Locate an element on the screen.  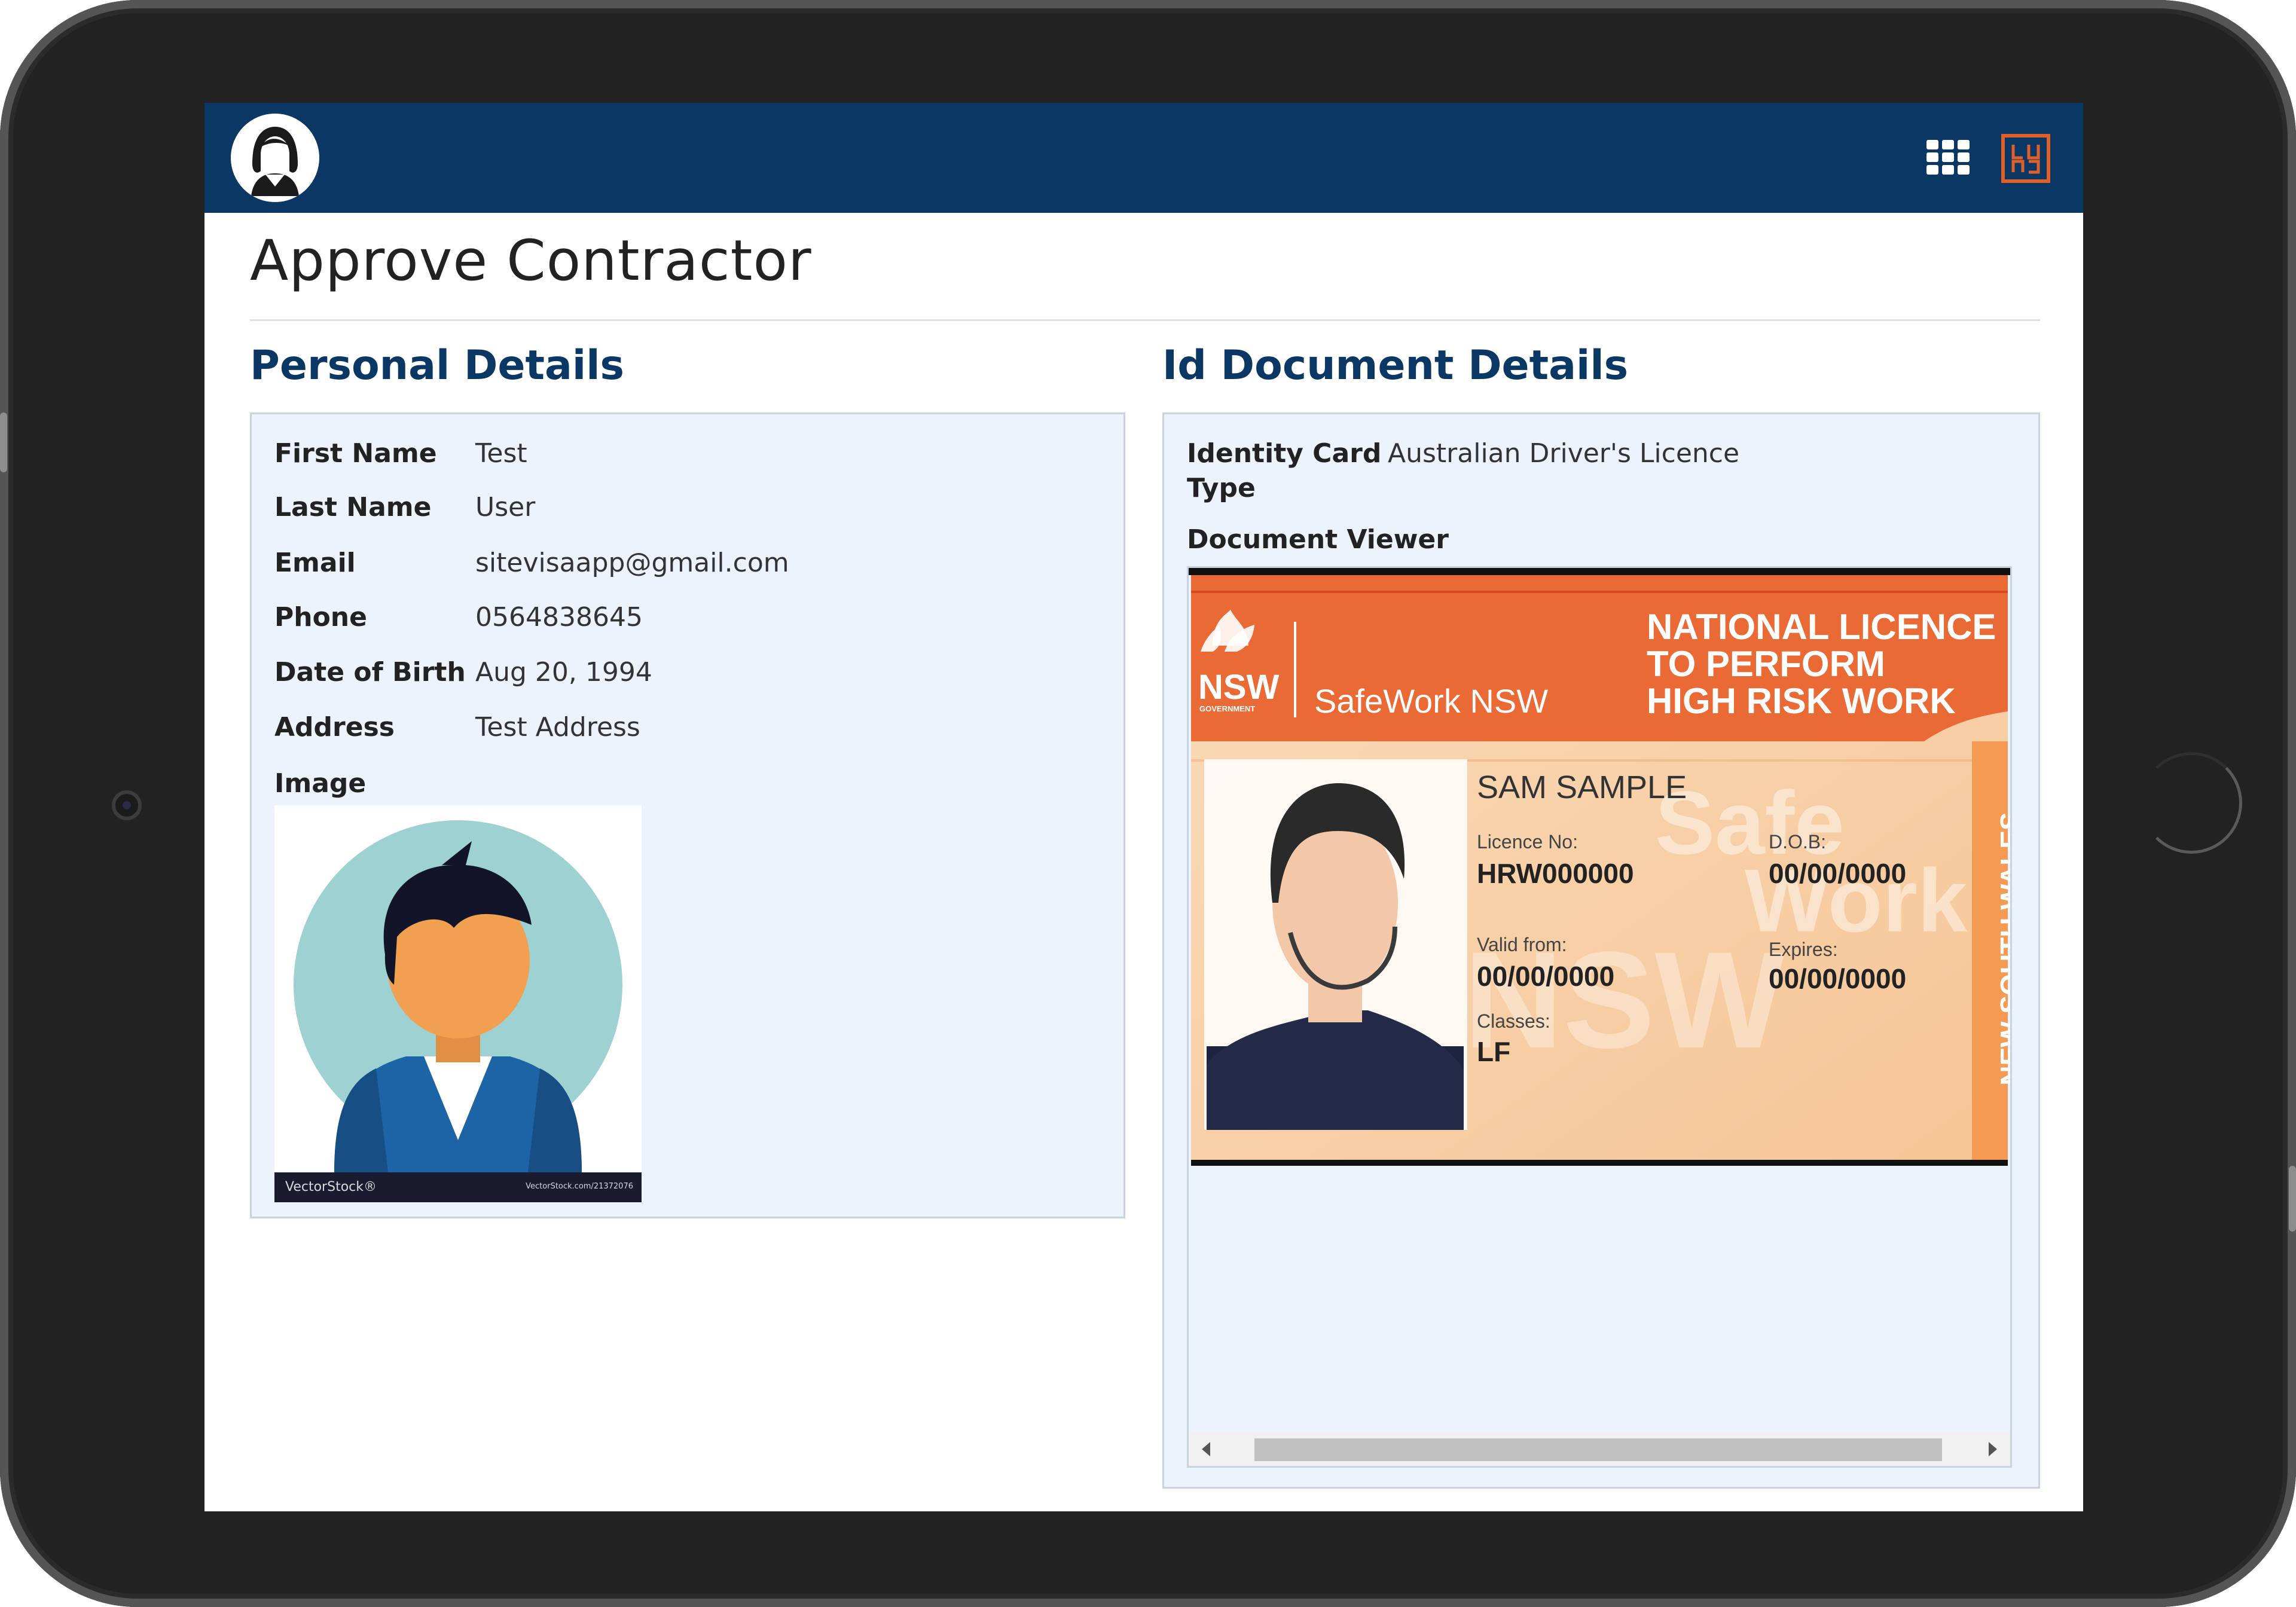
field-label: Address is located at coordinates (334, 727).